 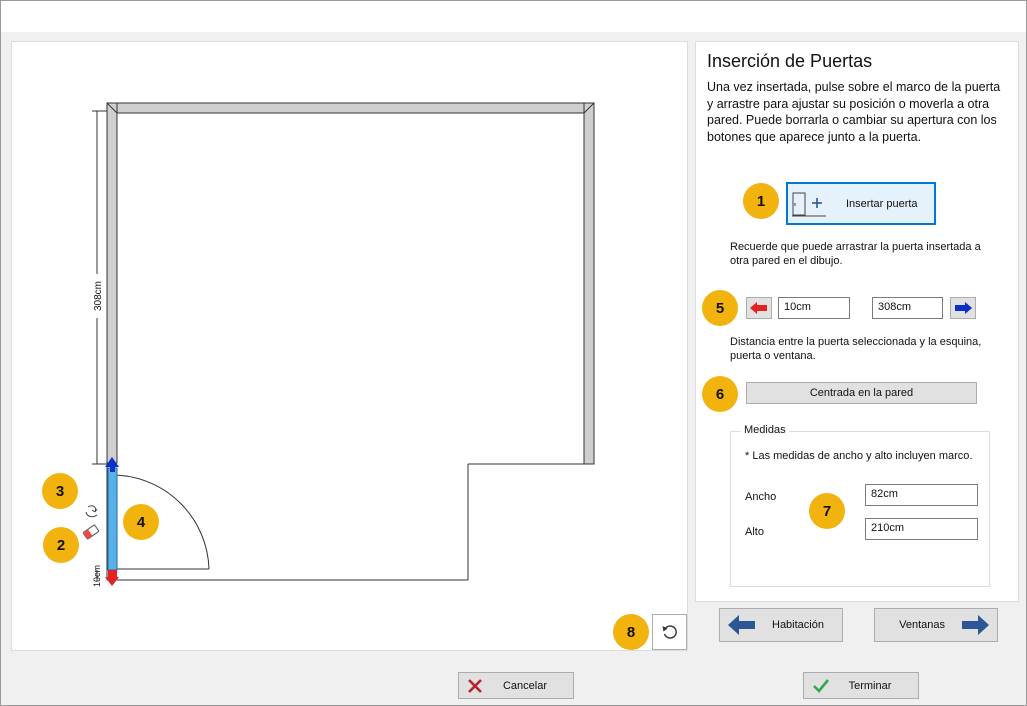 What do you see at coordinates (513, 16) in the screenshot?
I see `title-bar` at bounding box center [513, 16].